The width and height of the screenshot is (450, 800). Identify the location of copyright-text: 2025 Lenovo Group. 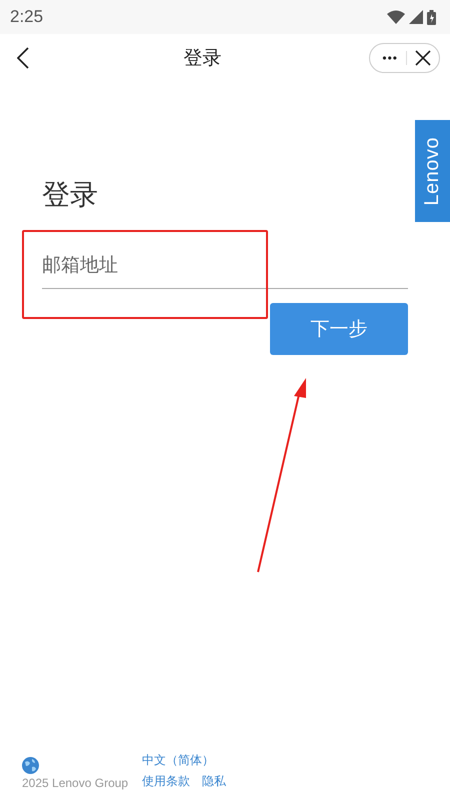
(75, 783).